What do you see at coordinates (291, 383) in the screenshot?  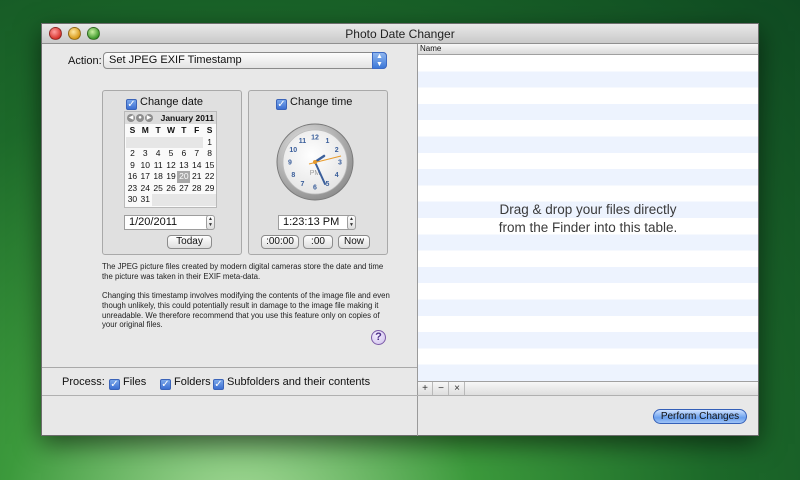 I see `subfolders-checkbox: ✓ Subfolders and their contents` at bounding box center [291, 383].